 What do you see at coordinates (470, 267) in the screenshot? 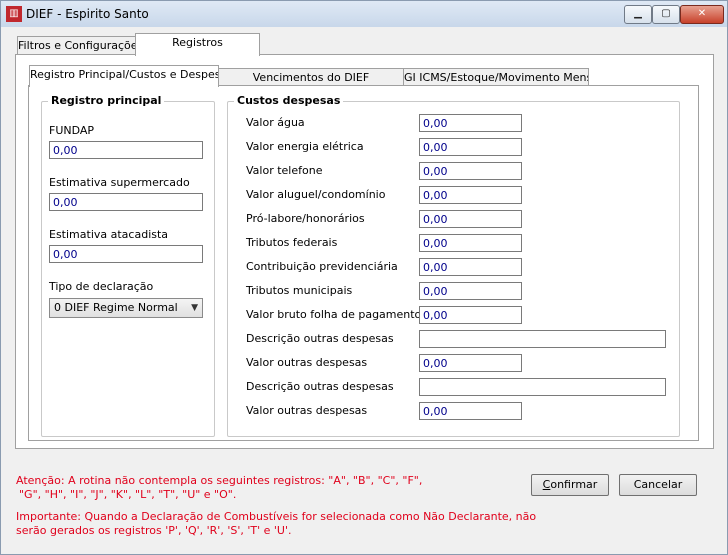
I see `contribuicao-previdenciaria-input: 0,00` at bounding box center [470, 267].